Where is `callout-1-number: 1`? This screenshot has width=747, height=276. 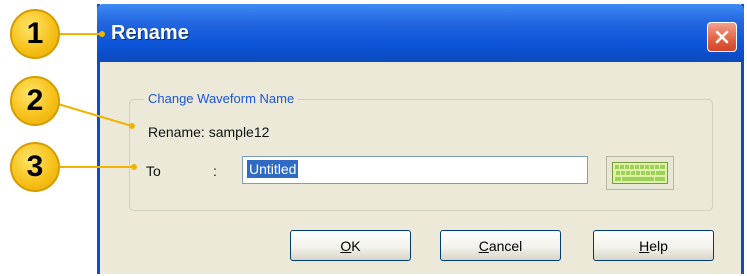 callout-1-number: 1 is located at coordinates (35, 33).